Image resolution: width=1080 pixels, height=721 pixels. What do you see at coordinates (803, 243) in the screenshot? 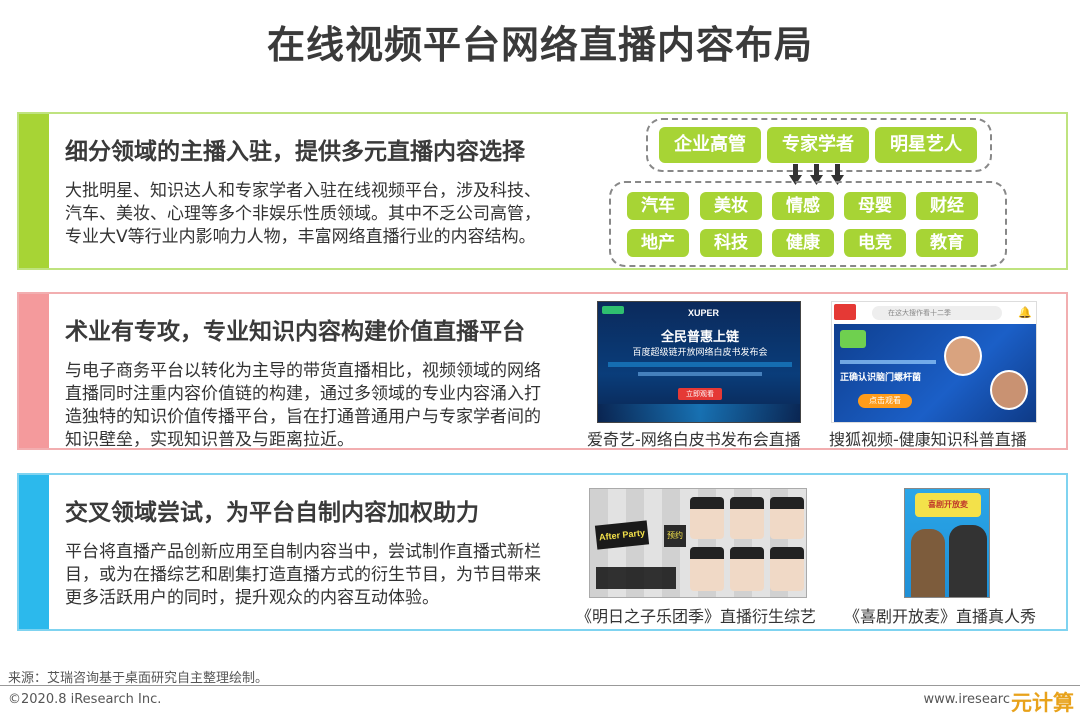
I see `tag-health: 健康` at bounding box center [803, 243].